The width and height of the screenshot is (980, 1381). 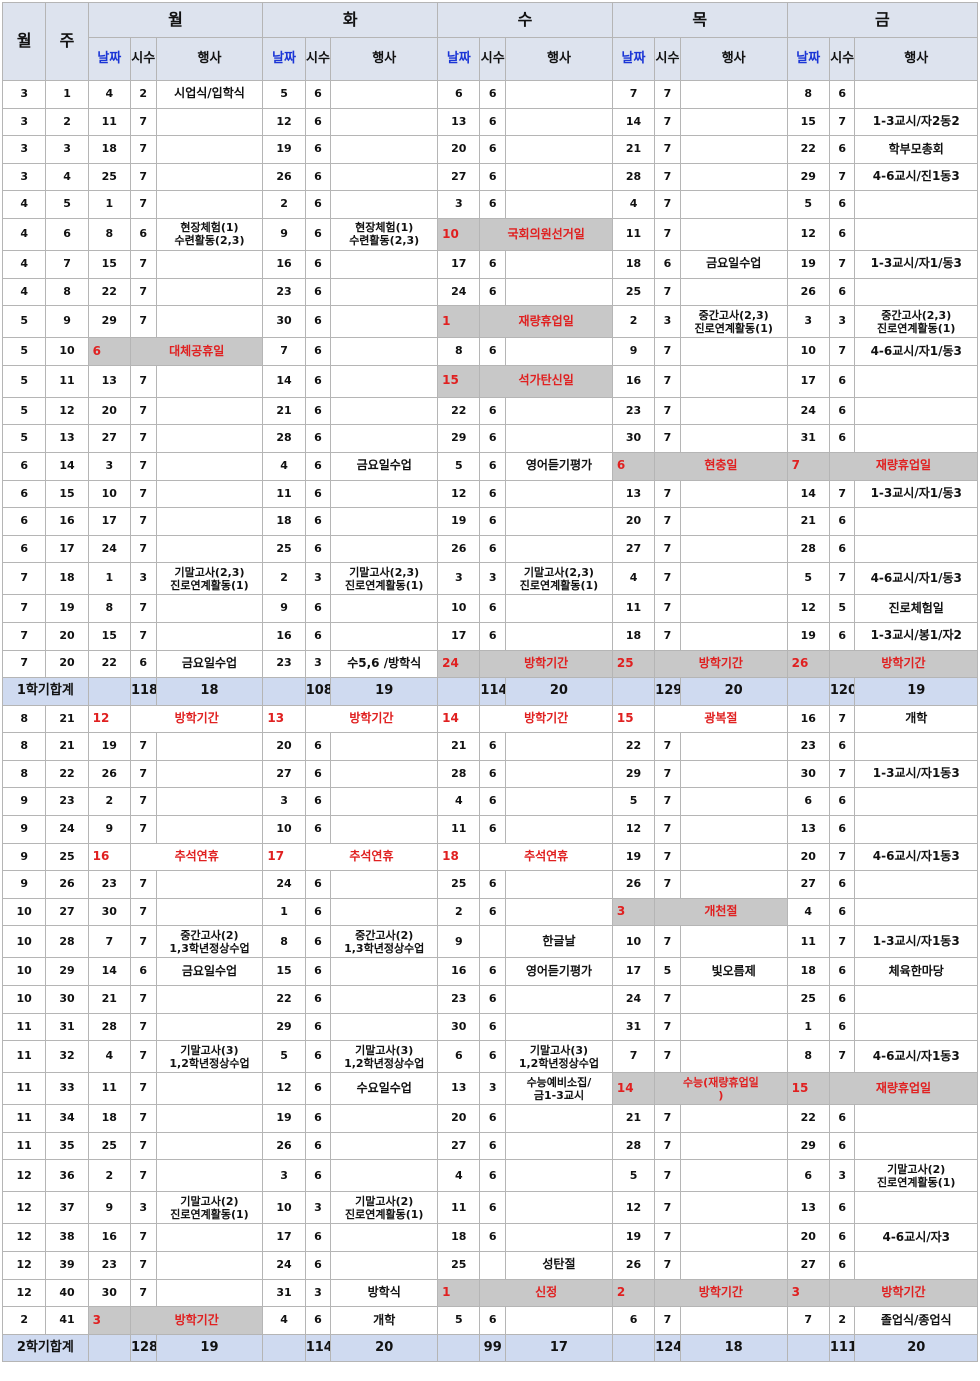 I want to click on date-cell: 25, so click(x=808, y=999).